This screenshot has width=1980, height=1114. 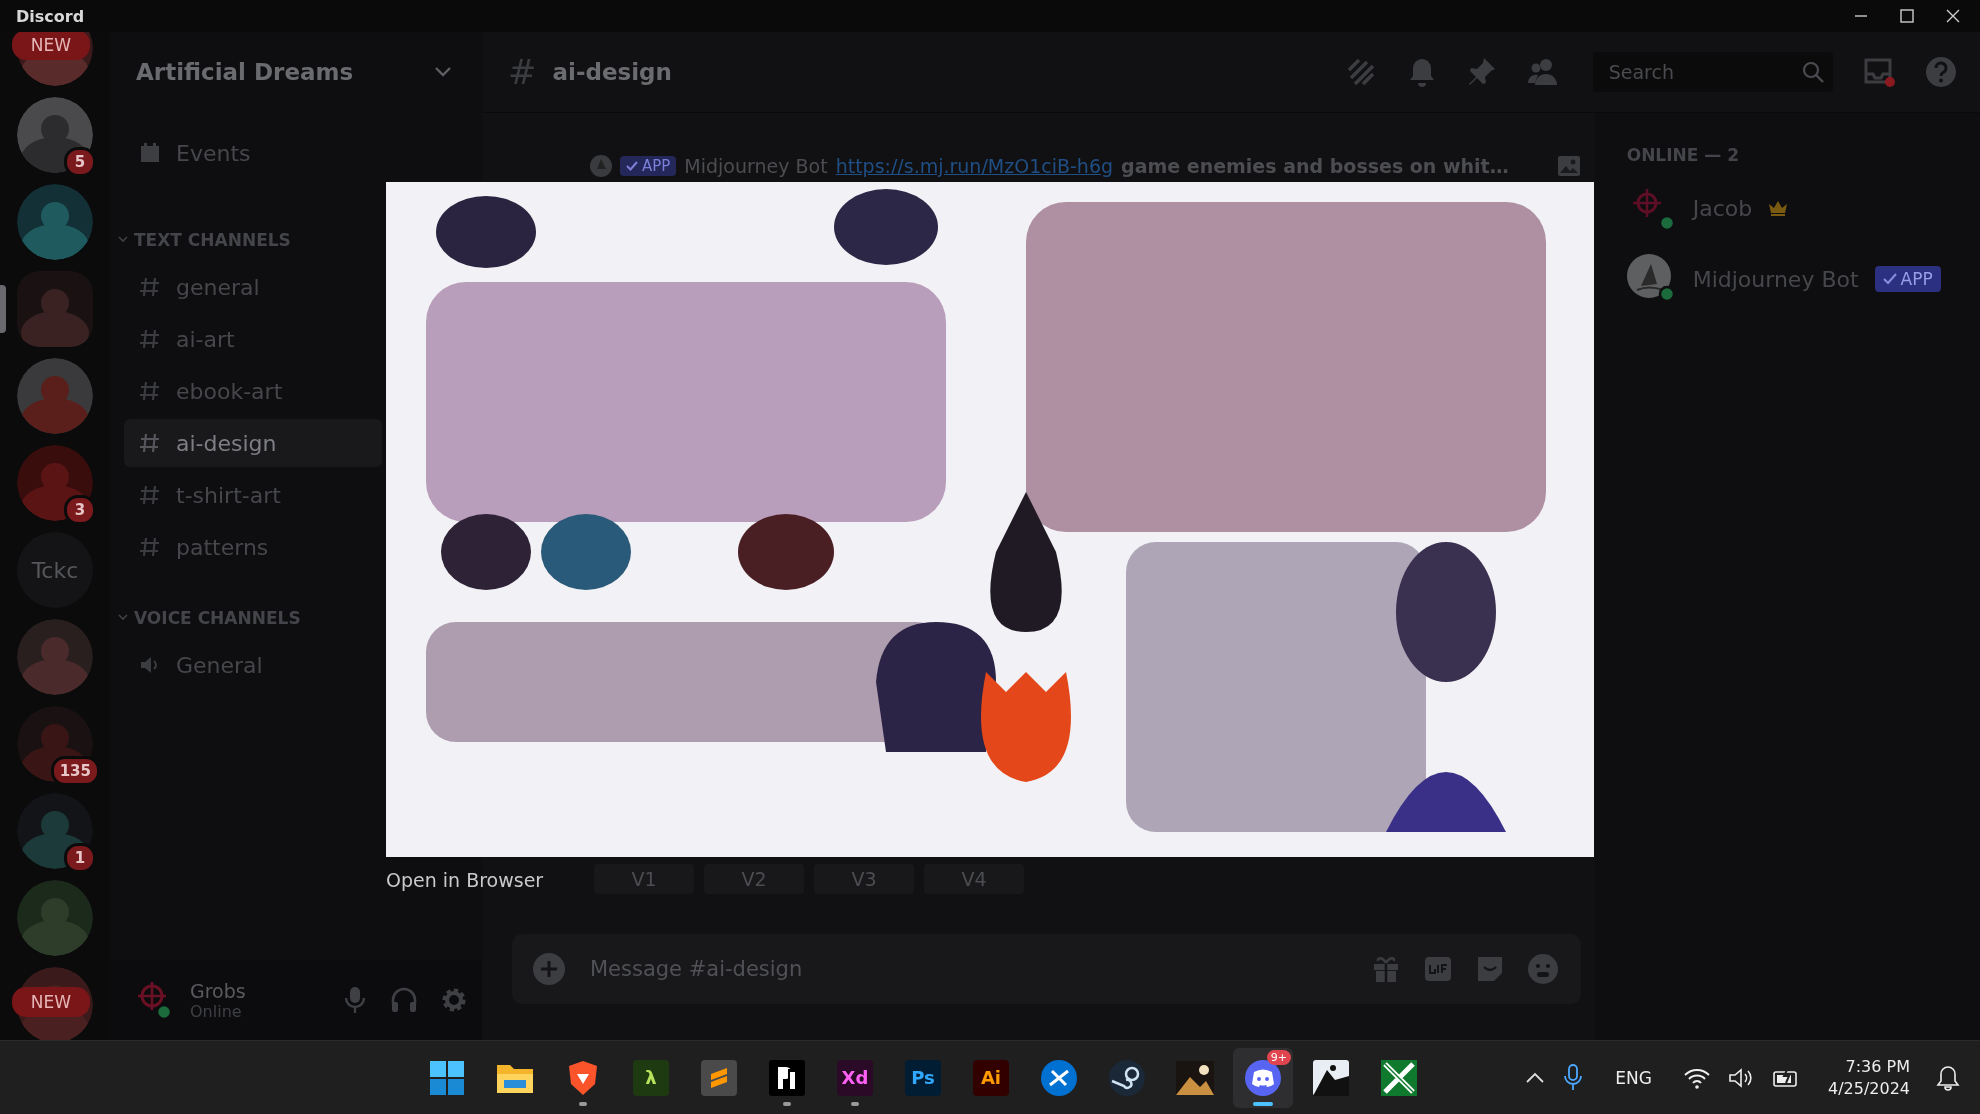 What do you see at coordinates (1542, 969) in the screenshot?
I see `emoji-icon` at bounding box center [1542, 969].